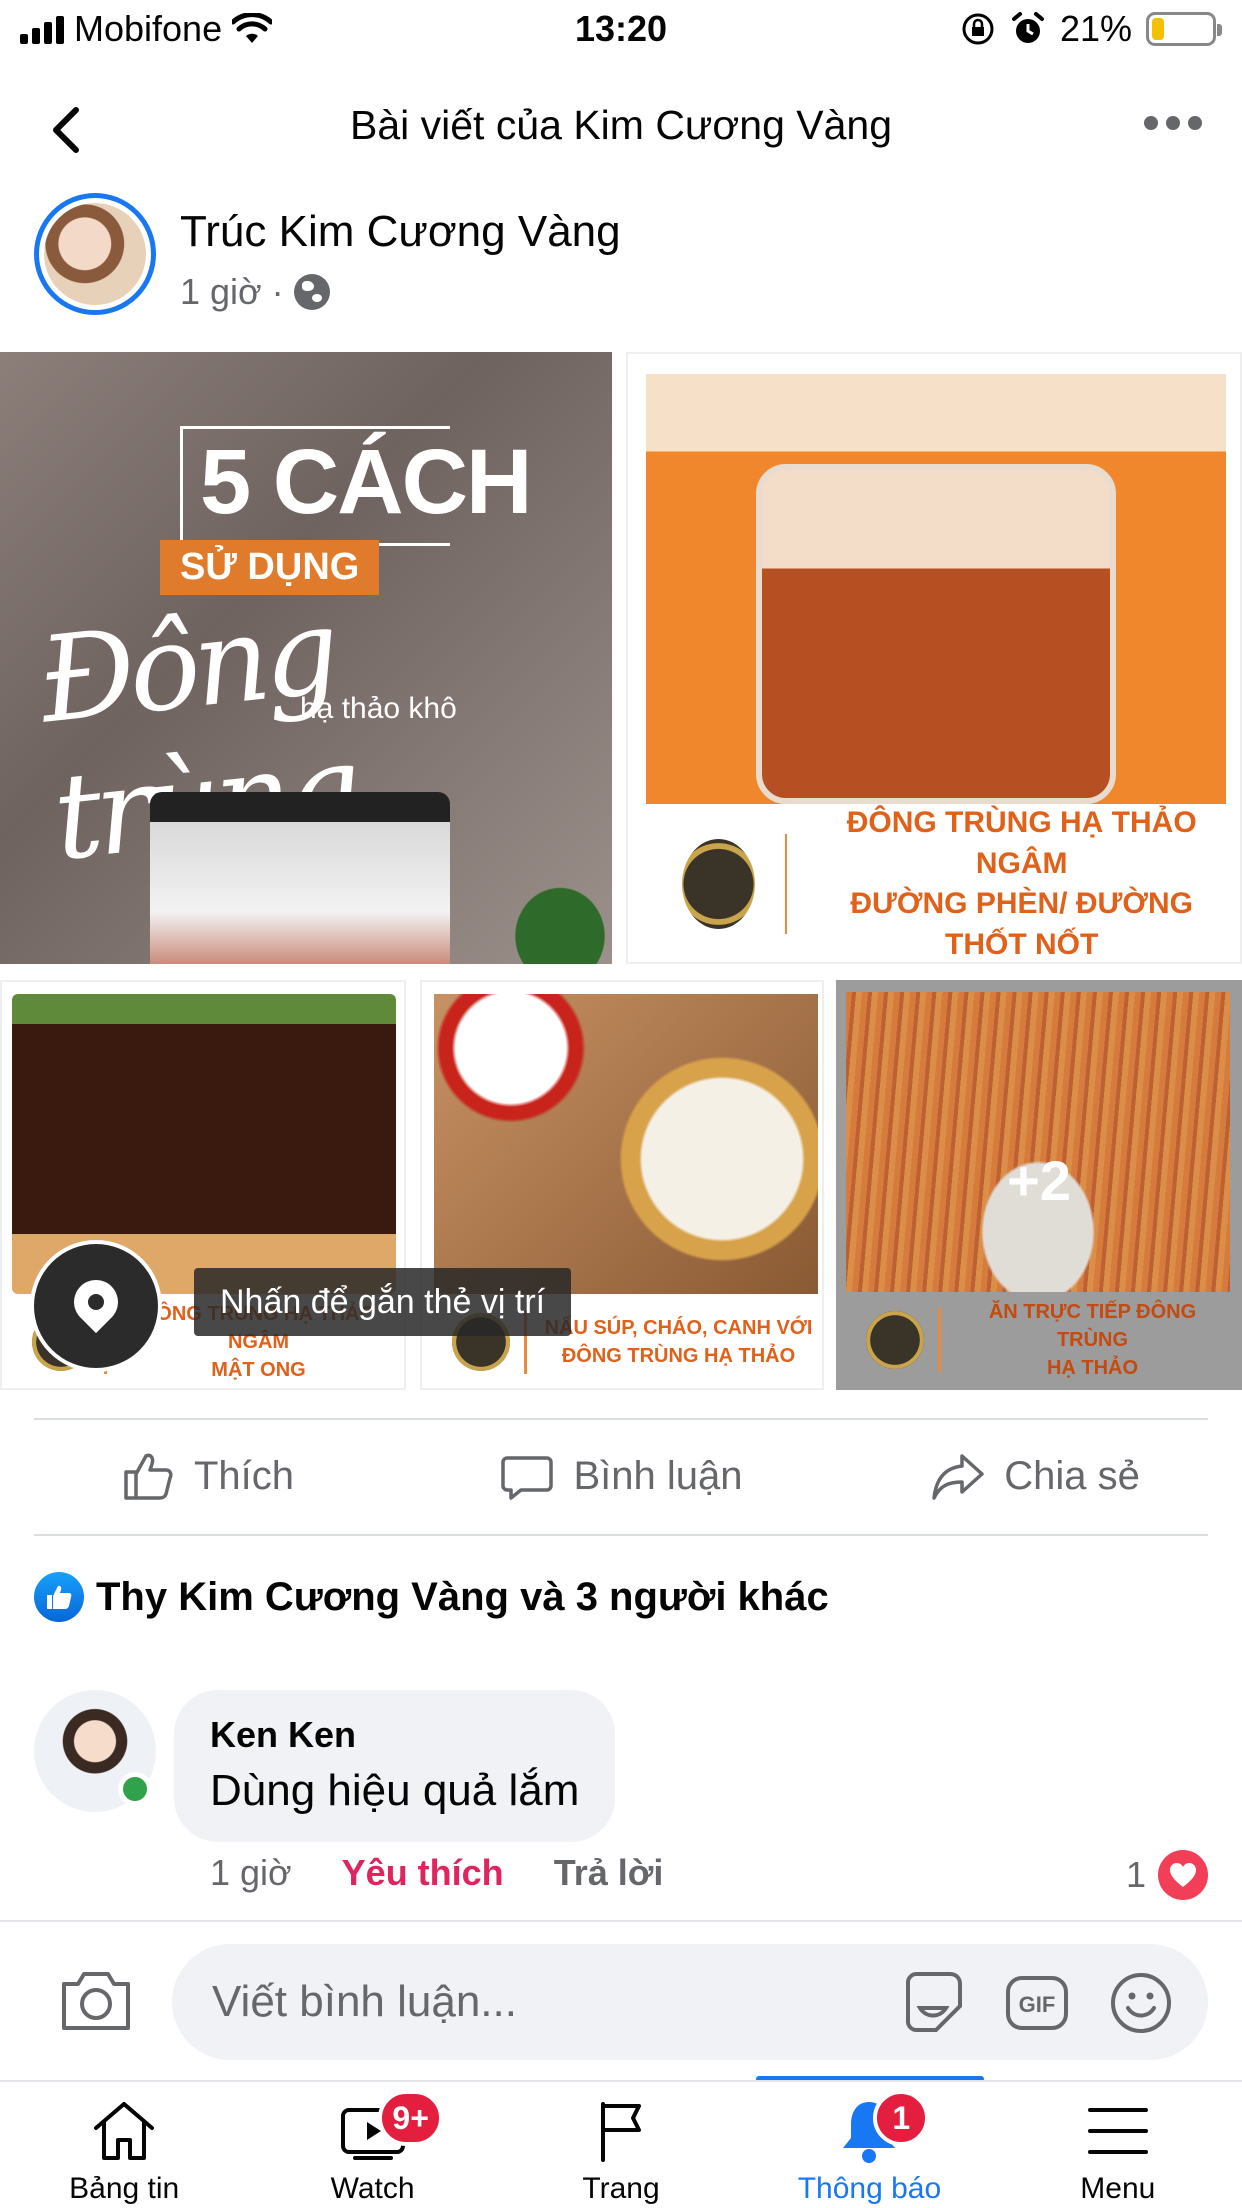 The height and width of the screenshot is (2208, 1242). Describe the element at coordinates (383, 1302) in the screenshot. I see `location-tag-tooltip: Nhấn để gắn thẻ vị trí` at that location.